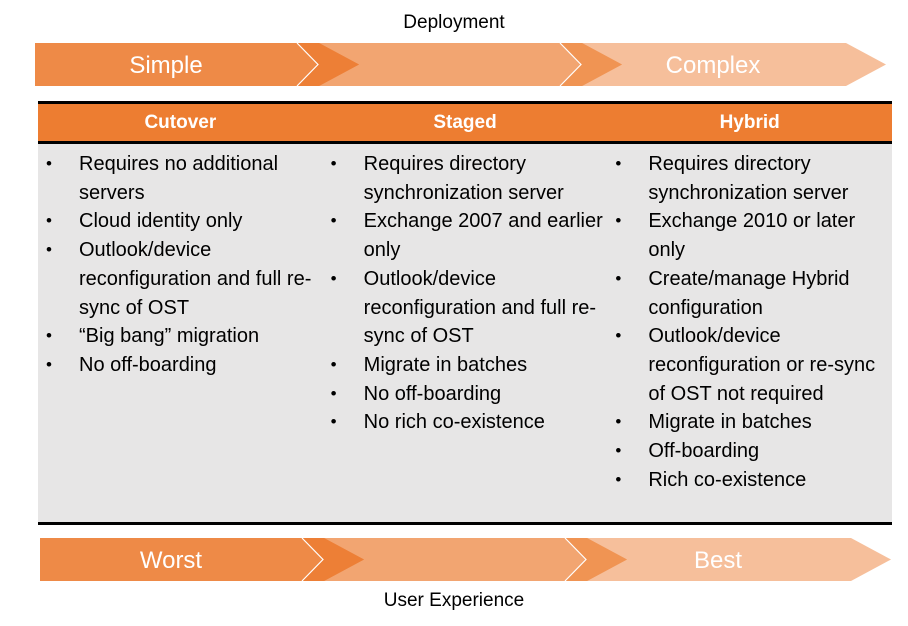  What do you see at coordinates (749, 235) in the screenshot?
I see `bullet-item: Exchange 2010 or later only` at bounding box center [749, 235].